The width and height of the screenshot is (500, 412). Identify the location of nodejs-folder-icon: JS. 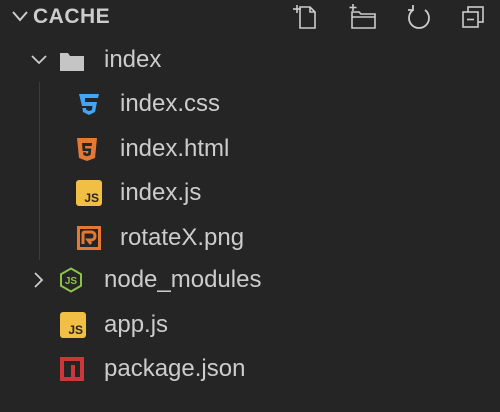
(71, 280).